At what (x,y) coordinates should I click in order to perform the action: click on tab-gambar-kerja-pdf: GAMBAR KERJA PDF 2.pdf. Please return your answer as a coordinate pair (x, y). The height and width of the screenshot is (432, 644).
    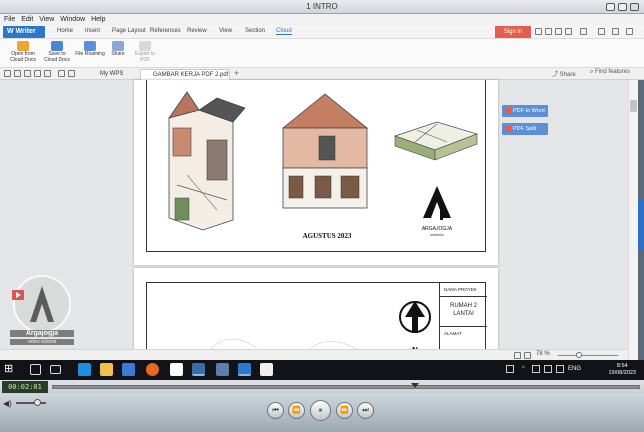
    Looking at the image, I should click on (185, 74).